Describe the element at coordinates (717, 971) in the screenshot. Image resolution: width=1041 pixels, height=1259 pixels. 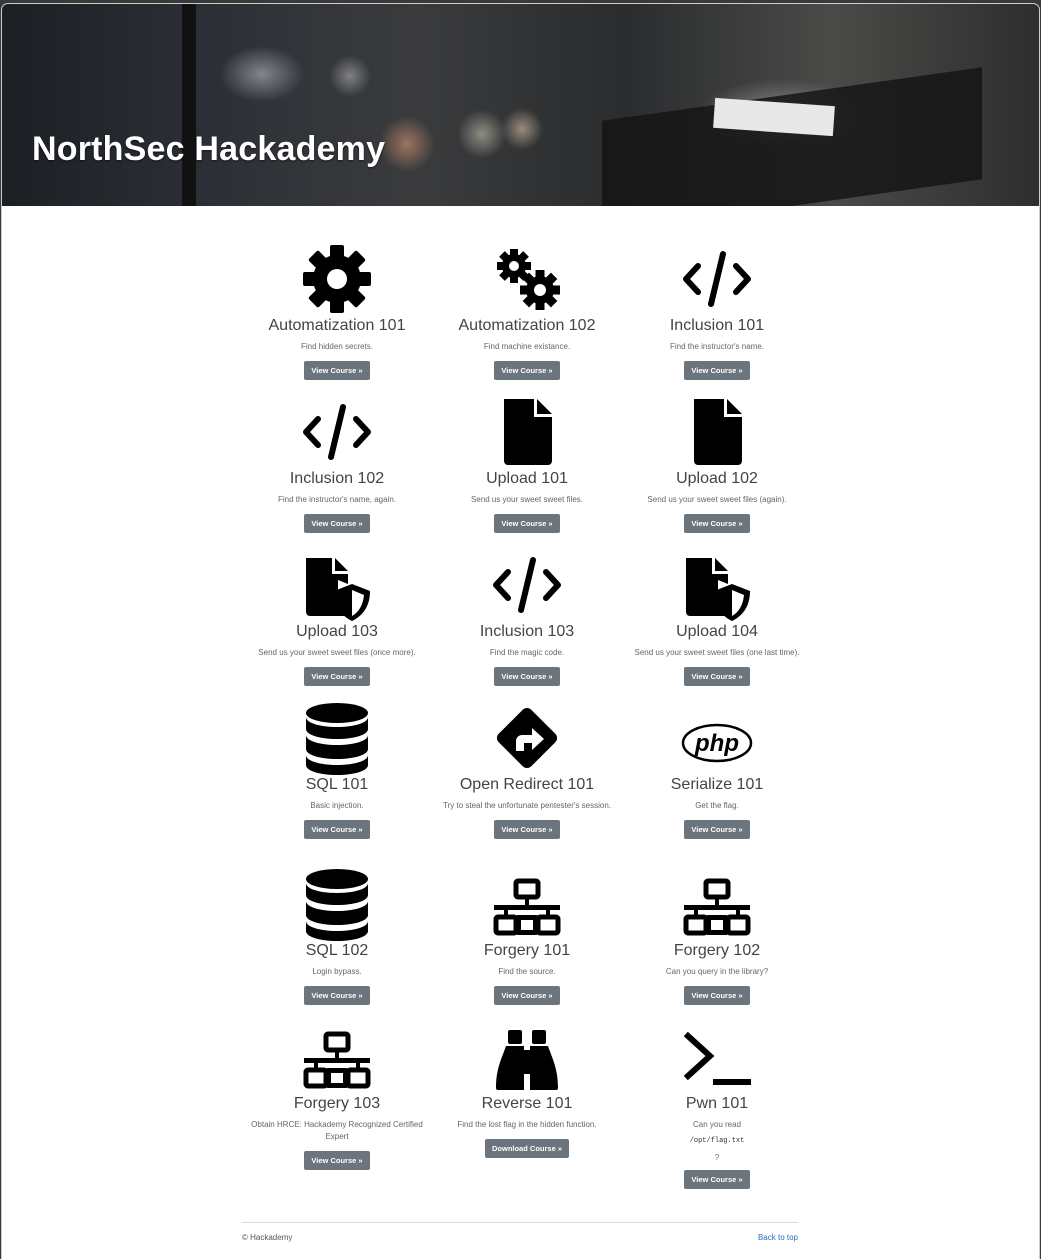
I see `course-desc: Can you query in the library?` at that location.